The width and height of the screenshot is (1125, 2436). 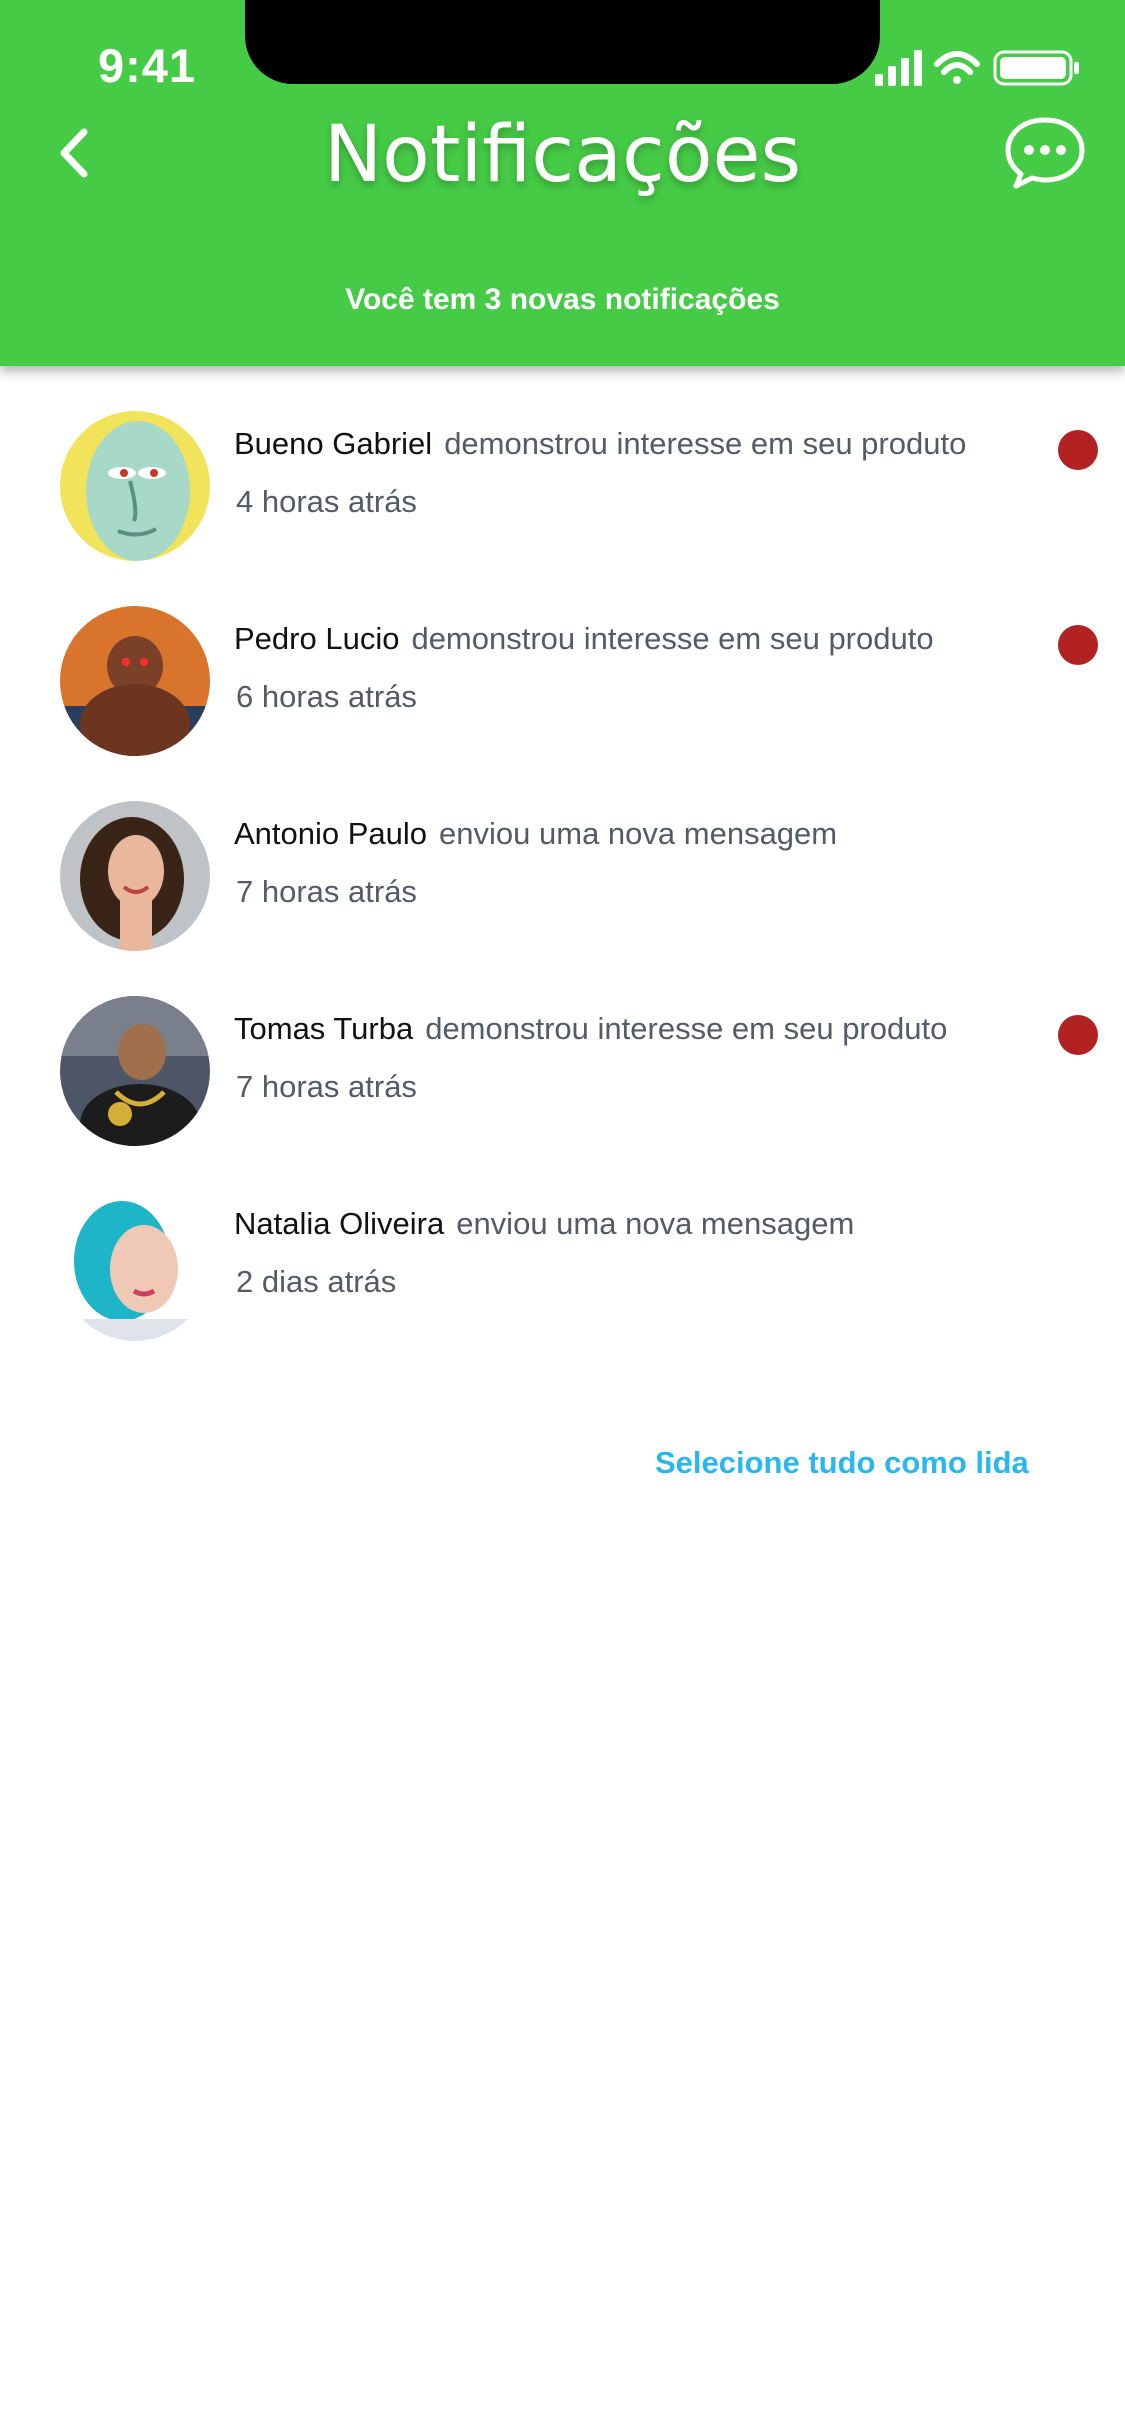 I want to click on sender-name: Antonio Paulo, so click(x=331, y=833).